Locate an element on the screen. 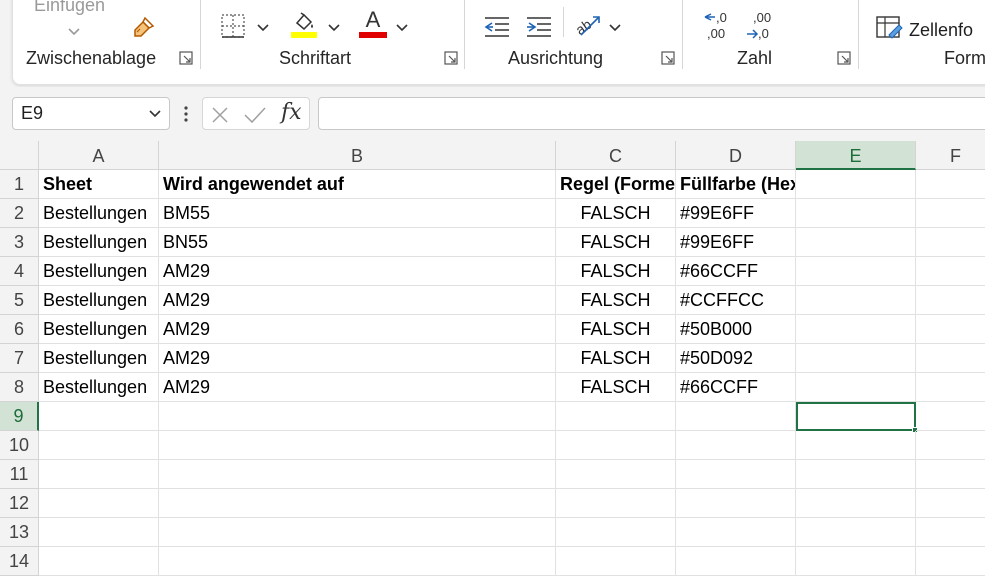  cell-a1: Sheet is located at coordinates (99, 184).